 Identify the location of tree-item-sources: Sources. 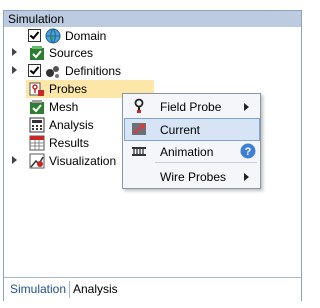
(134, 53).